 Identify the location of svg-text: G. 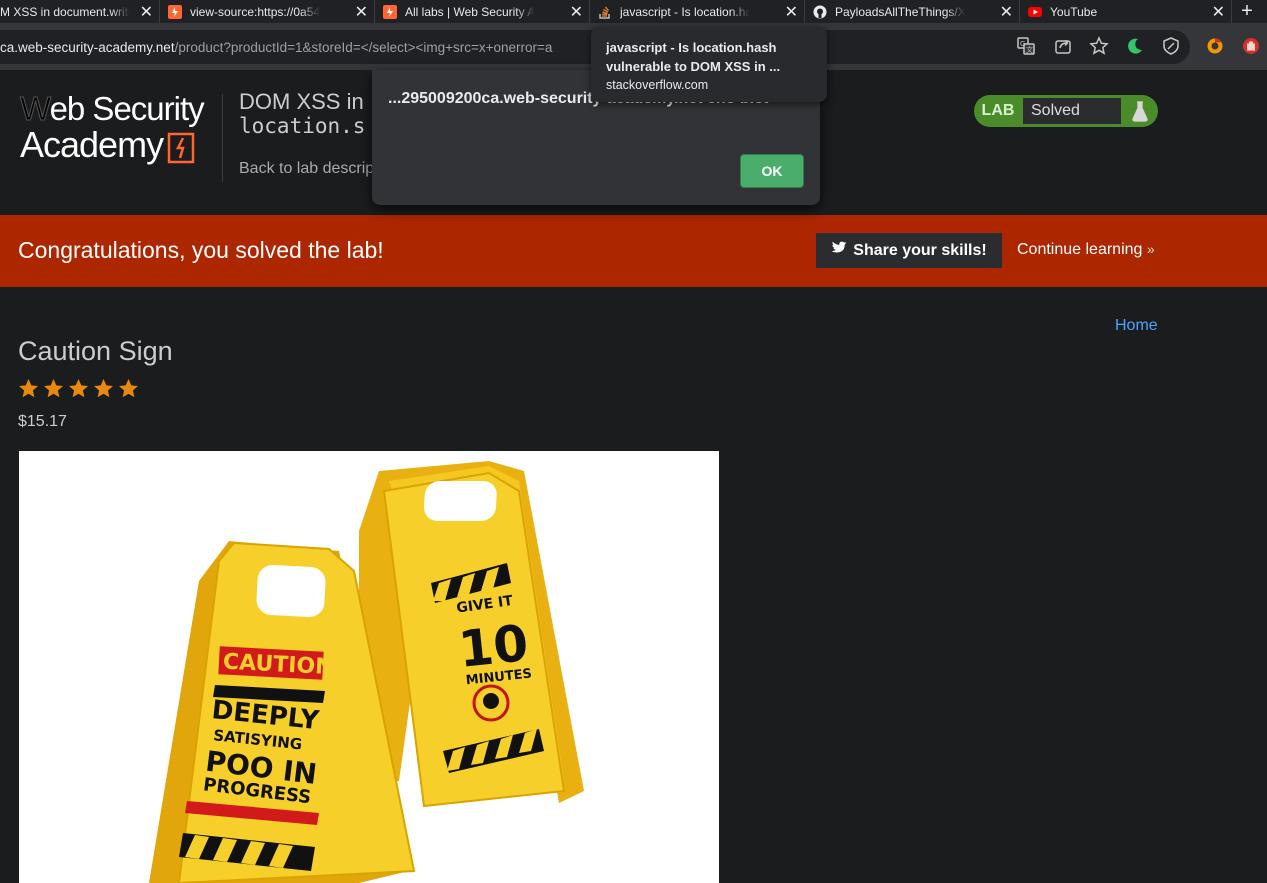
(1022, 44).